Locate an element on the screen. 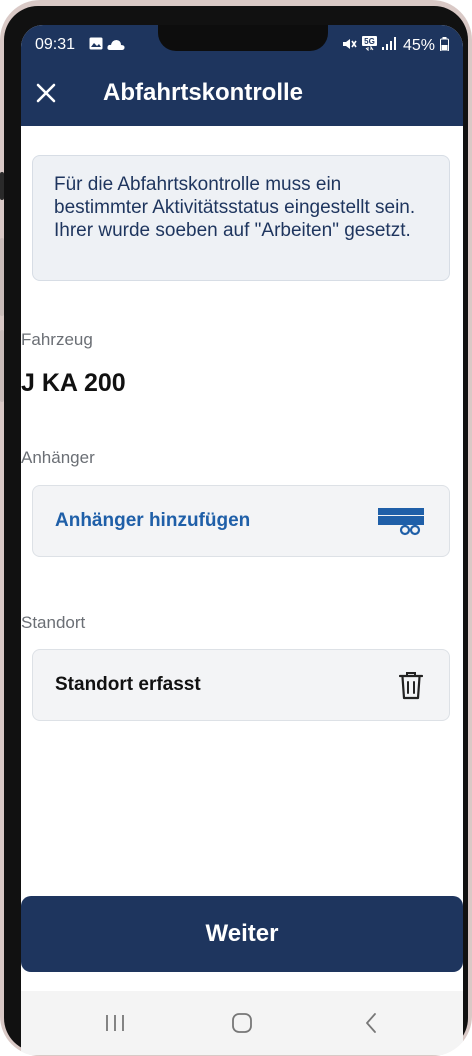 Image resolution: width=472 pixels, height=1056 pixels. next-button: Weiter is located at coordinates (242, 934).